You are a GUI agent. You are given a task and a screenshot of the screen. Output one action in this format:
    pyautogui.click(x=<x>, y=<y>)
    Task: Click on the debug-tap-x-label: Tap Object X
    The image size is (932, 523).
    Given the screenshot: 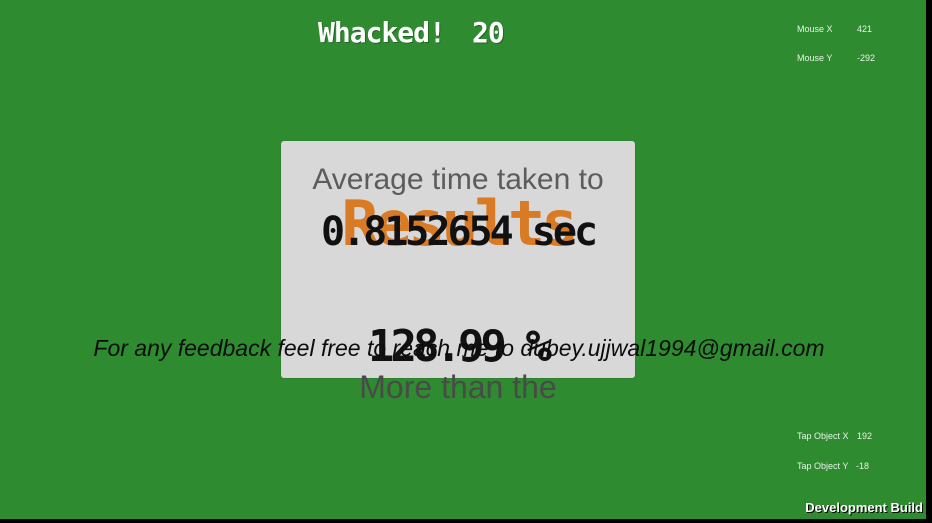 What is the action you would take?
    pyautogui.click(x=823, y=436)
    